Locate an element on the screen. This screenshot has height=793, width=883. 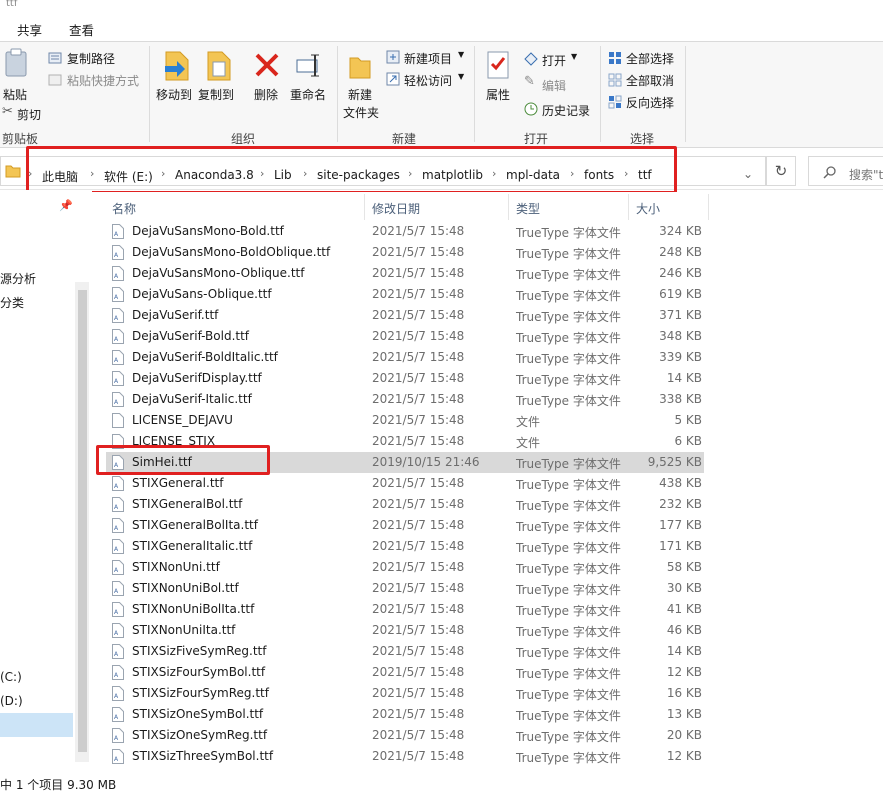
history-button: 历史记录 is located at coordinates (566, 110).